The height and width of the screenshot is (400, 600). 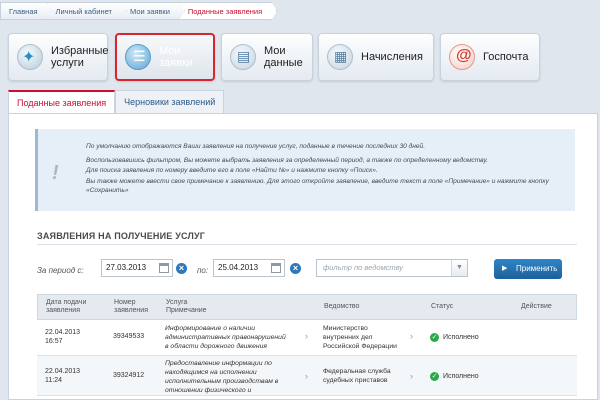 What do you see at coordinates (176, 57) in the screenshot?
I see `nav-my-requests-label: Мои заявки` at bounding box center [176, 57].